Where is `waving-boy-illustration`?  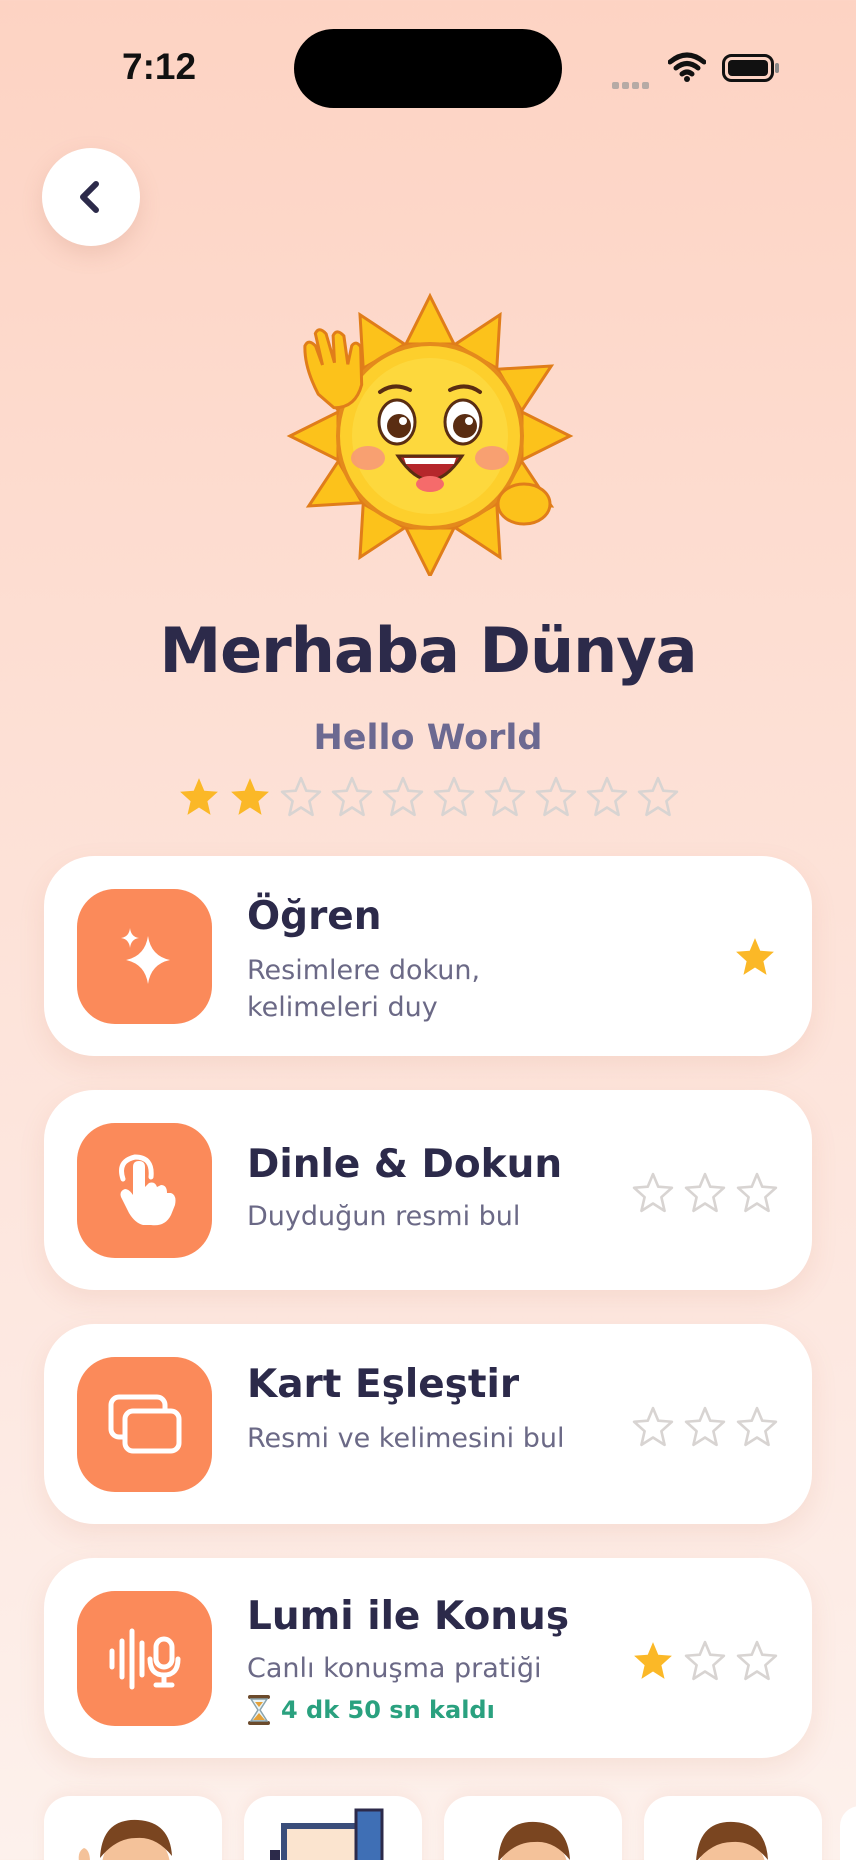
waving-boy-illustration is located at coordinates (125, 1839).